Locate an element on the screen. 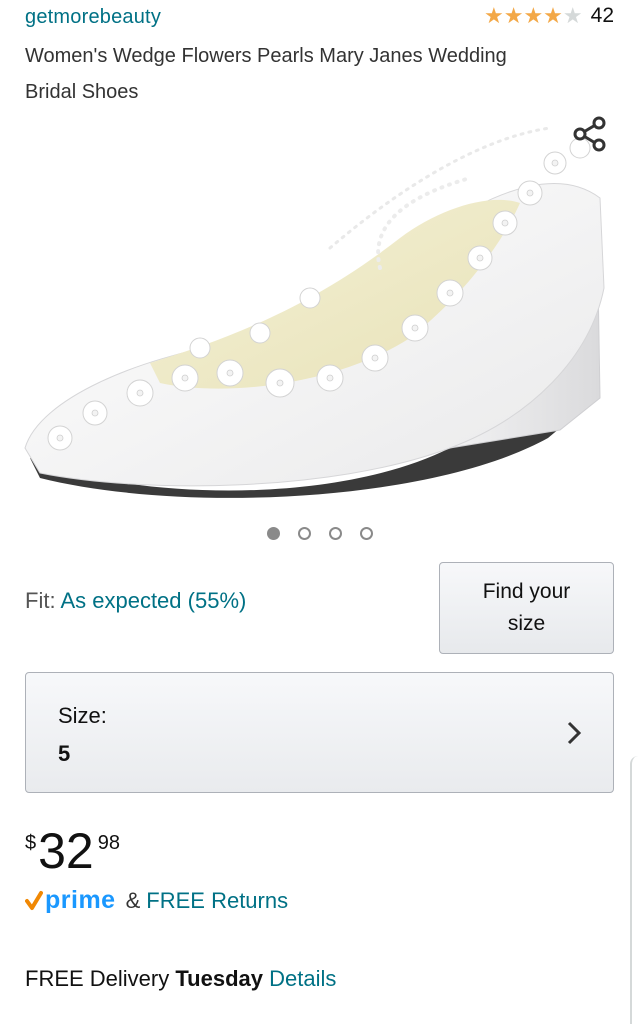  delivery-day: Tuesday is located at coordinates (219, 978).